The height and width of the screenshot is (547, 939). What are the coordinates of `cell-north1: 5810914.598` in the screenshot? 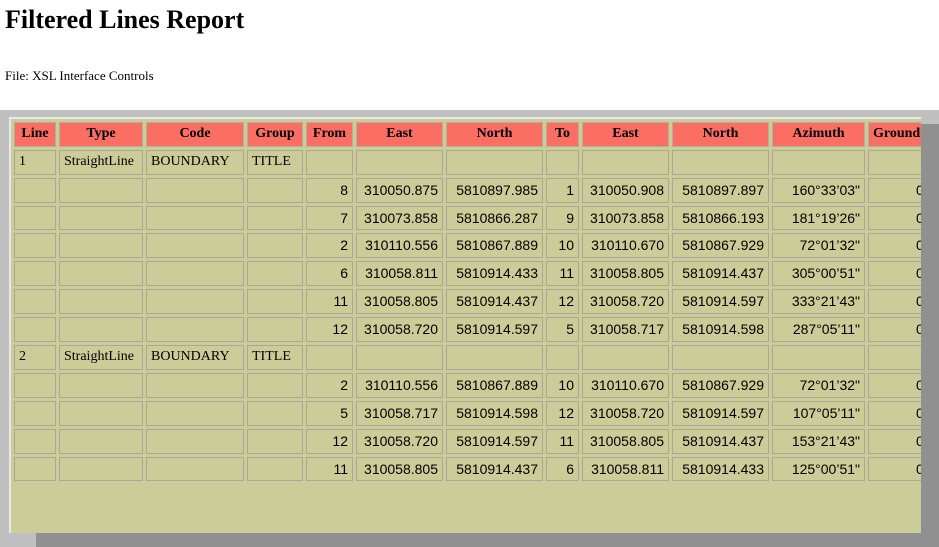 It's located at (494, 413).